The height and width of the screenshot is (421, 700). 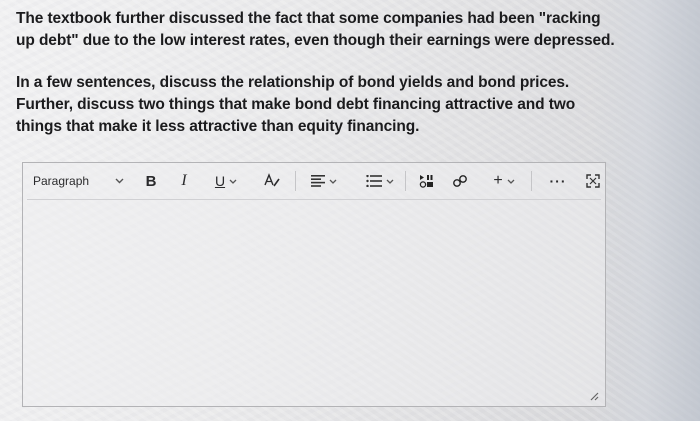 I want to click on underline-button: U, so click(x=226, y=181).